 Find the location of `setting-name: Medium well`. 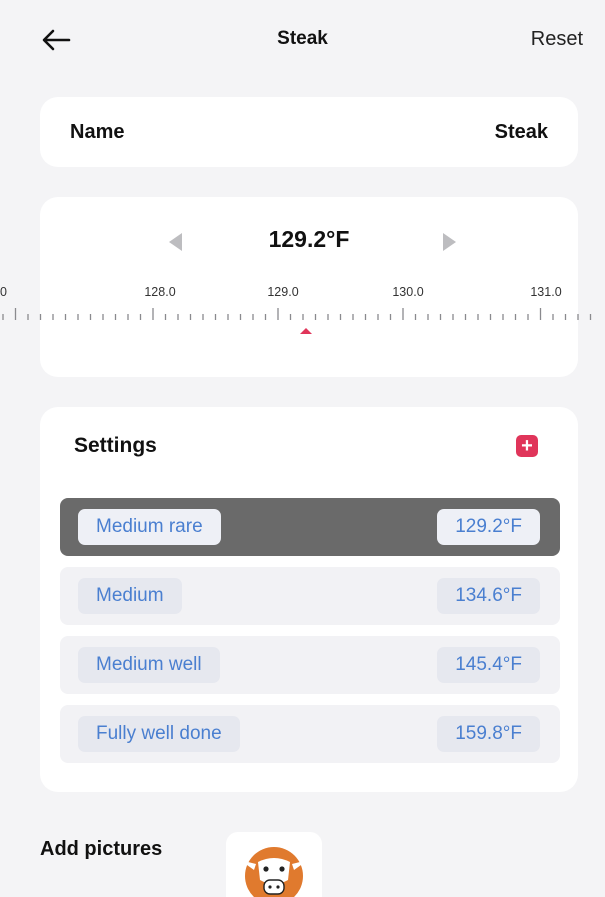

setting-name: Medium well is located at coordinates (149, 665).